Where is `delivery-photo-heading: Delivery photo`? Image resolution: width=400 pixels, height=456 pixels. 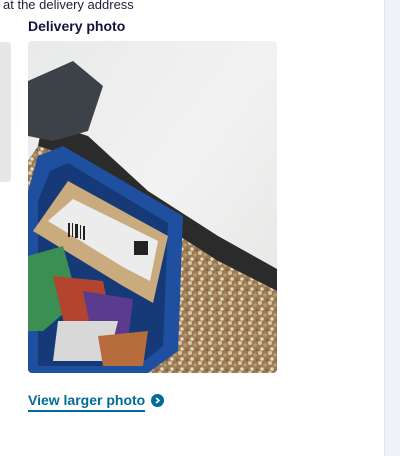 delivery-photo-heading: Delivery photo is located at coordinates (77, 26).